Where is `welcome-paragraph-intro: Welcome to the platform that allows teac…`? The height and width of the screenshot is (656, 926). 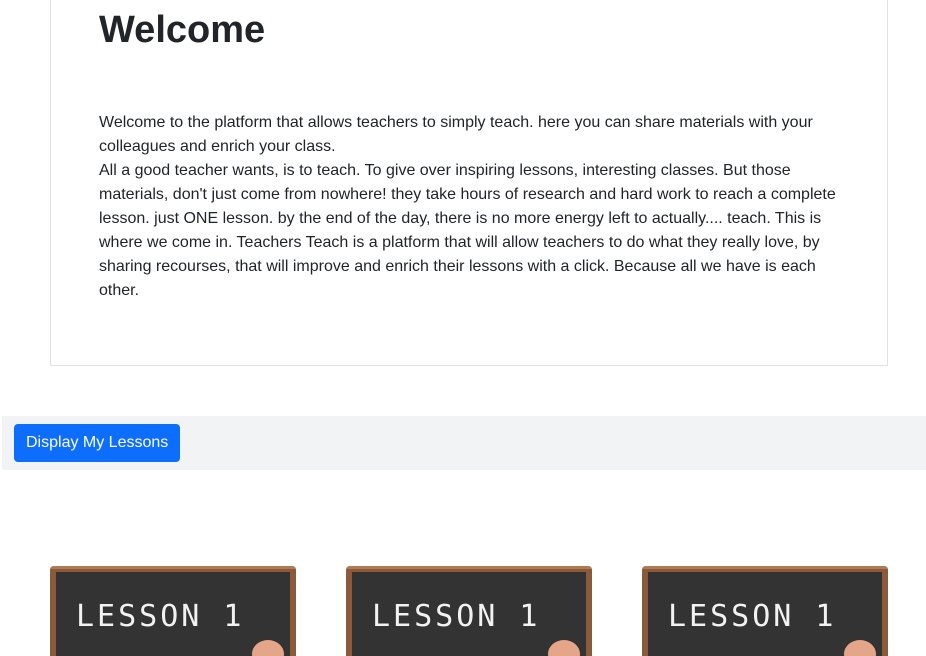
welcome-paragraph-intro: Welcome to the platform that allows teac… is located at coordinates (456, 134).